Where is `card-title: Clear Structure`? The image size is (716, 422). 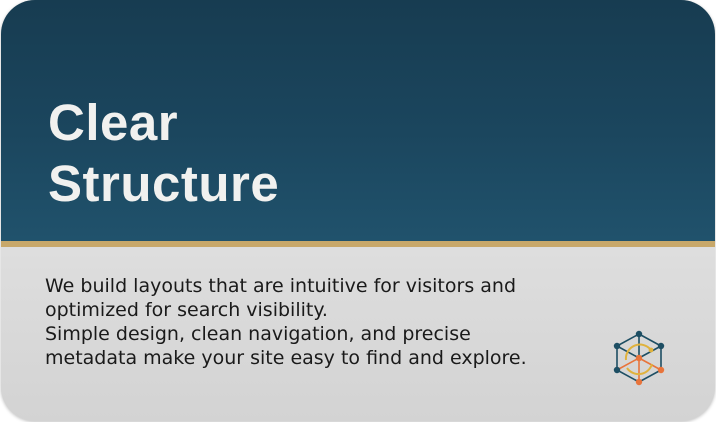 card-title: Clear Structure is located at coordinates (163, 153).